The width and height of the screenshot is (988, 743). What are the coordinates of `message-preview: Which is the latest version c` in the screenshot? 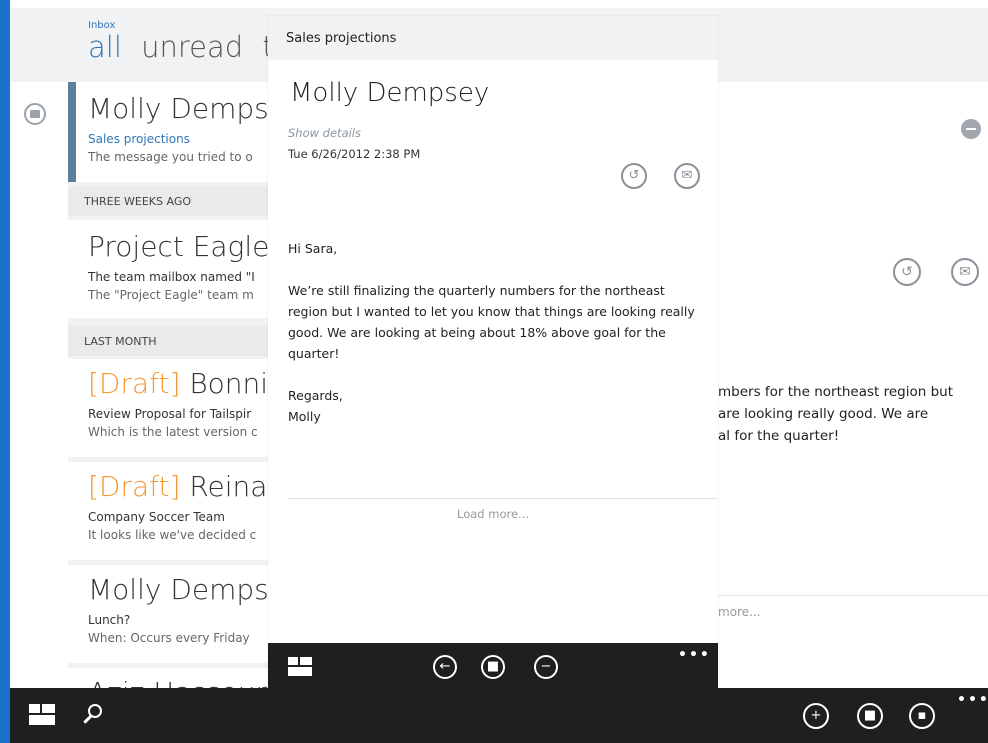 It's located at (173, 432).